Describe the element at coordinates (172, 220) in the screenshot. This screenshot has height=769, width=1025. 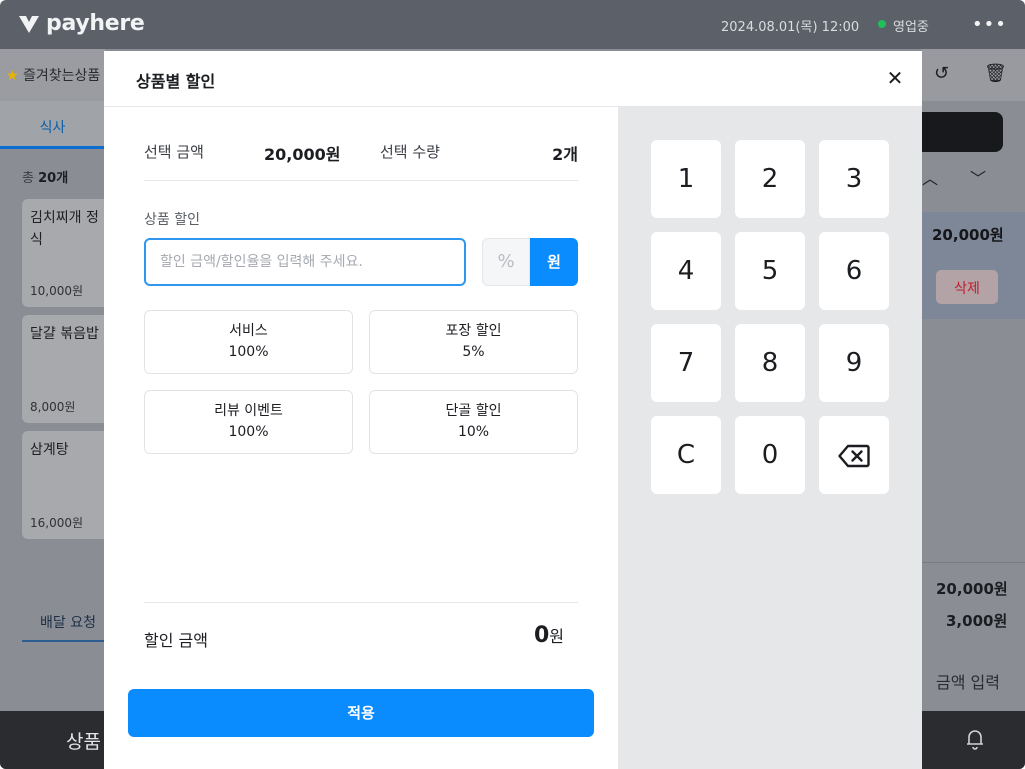
I see `discount-section-label: 상품 할인` at that location.